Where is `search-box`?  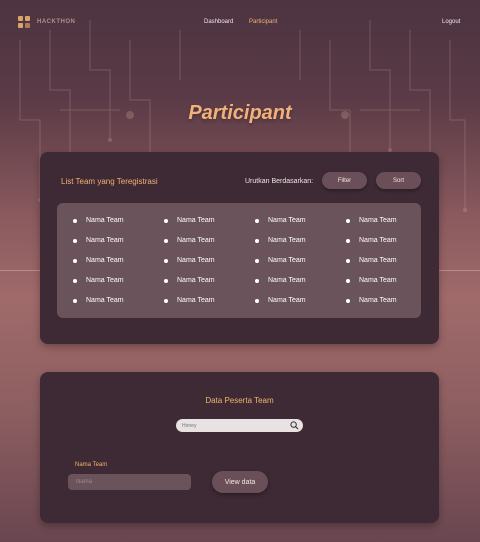 search-box is located at coordinates (239, 425).